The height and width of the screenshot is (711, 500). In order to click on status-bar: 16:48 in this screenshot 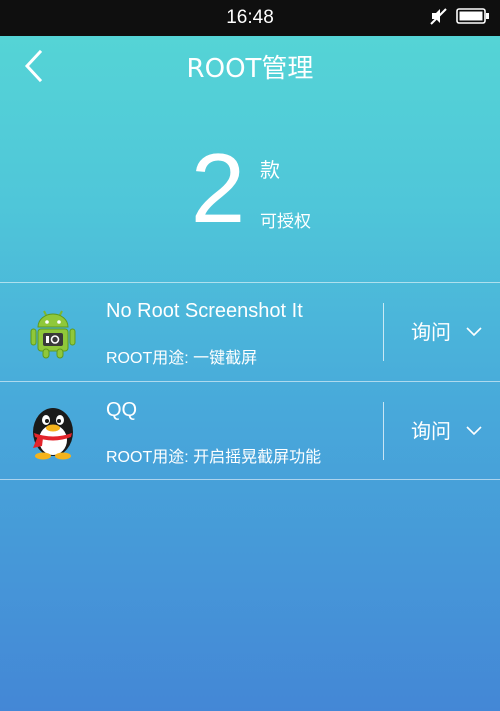, I will do `click(250, 18)`.